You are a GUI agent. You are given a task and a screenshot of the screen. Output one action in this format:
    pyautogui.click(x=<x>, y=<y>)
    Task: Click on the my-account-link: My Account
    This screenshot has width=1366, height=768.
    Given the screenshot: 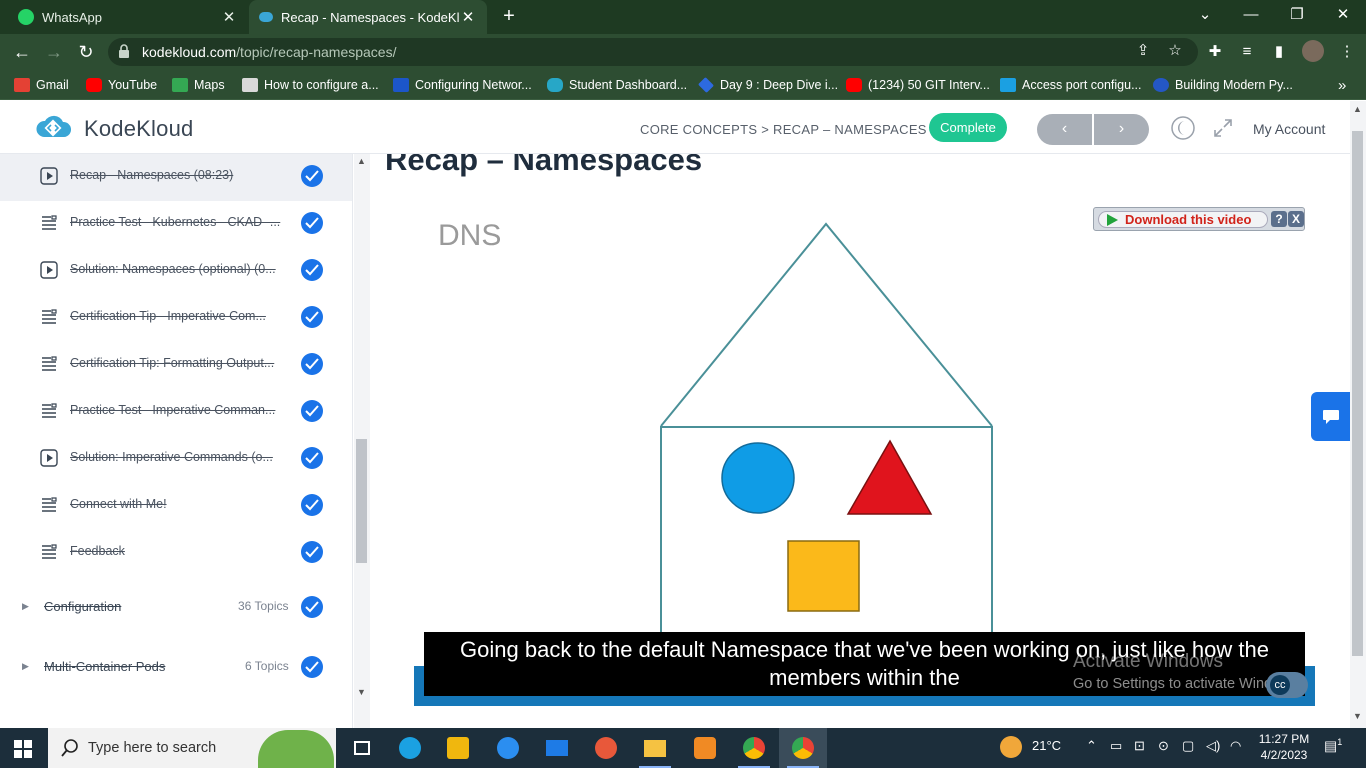 What is the action you would take?
    pyautogui.click(x=1289, y=129)
    